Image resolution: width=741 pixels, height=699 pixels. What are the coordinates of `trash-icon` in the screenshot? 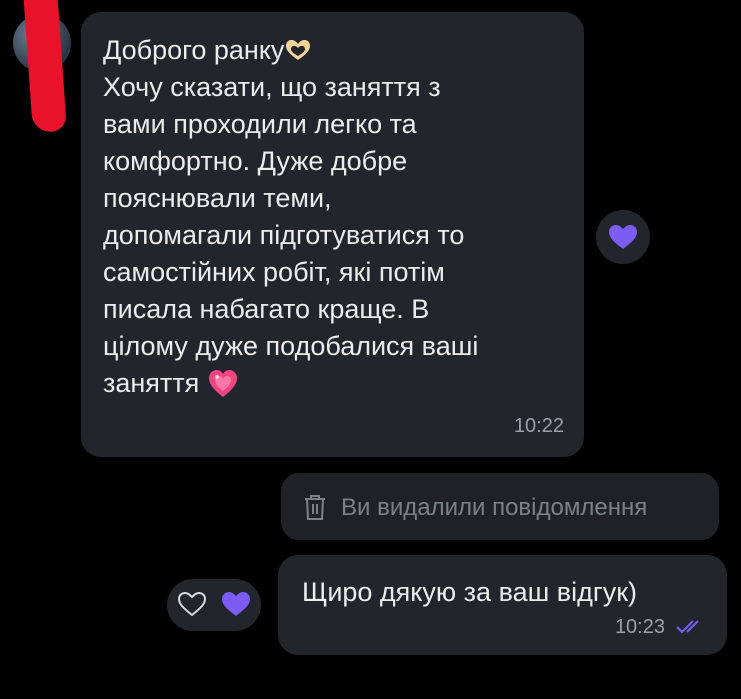 It's located at (315, 507).